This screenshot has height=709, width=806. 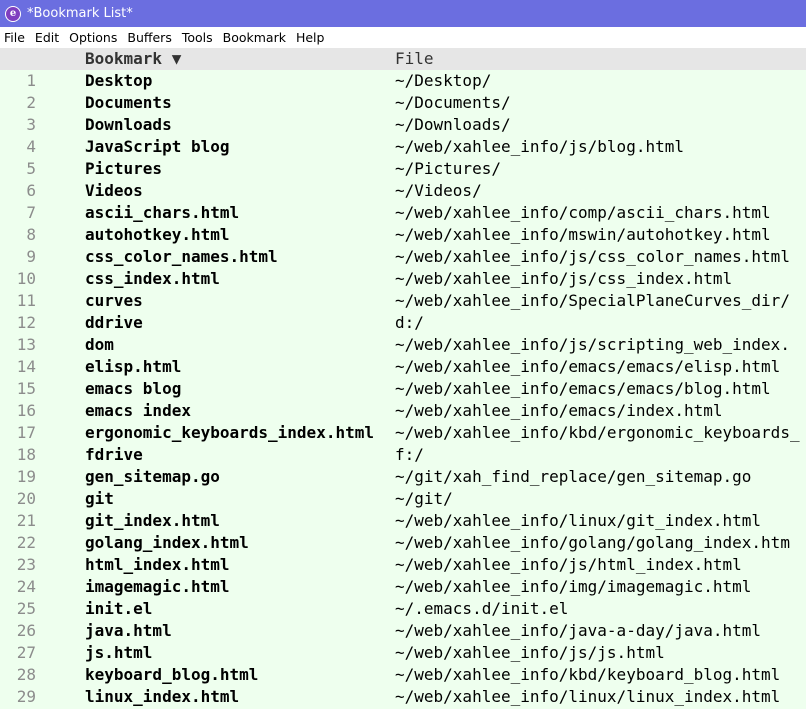 I want to click on line-number: 13, so click(x=26, y=344).